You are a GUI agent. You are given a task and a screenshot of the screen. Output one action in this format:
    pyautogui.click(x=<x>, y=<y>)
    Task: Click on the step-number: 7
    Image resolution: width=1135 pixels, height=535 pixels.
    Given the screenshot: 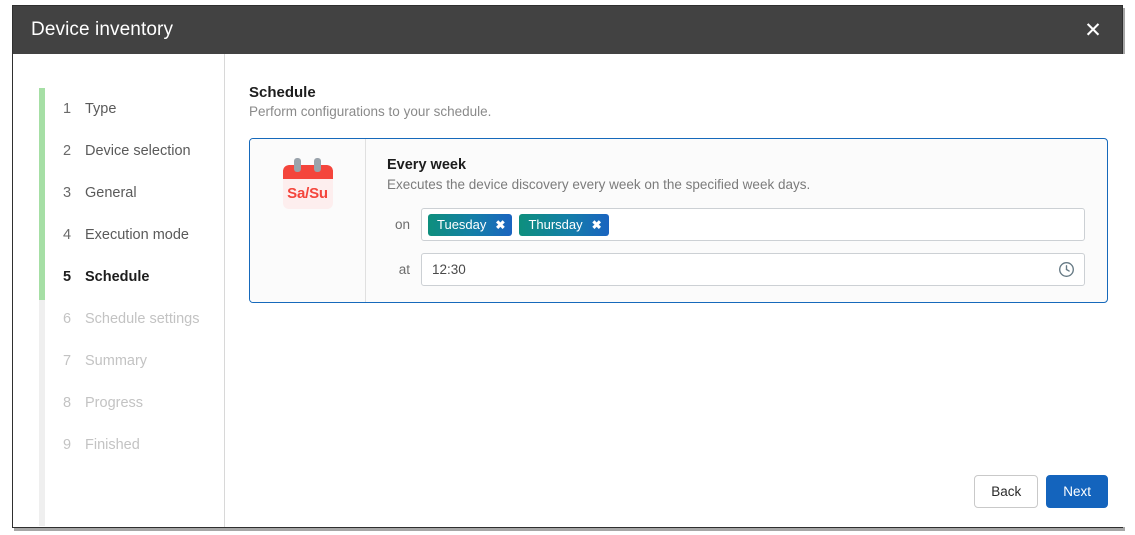 What is the action you would take?
    pyautogui.click(x=67, y=361)
    